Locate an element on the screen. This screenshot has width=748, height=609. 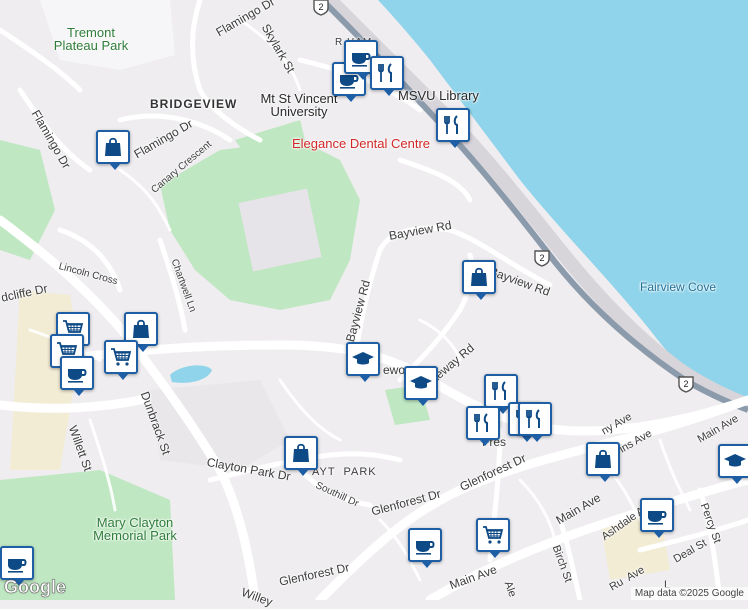
google-logo: Google is located at coordinates (35, 587).